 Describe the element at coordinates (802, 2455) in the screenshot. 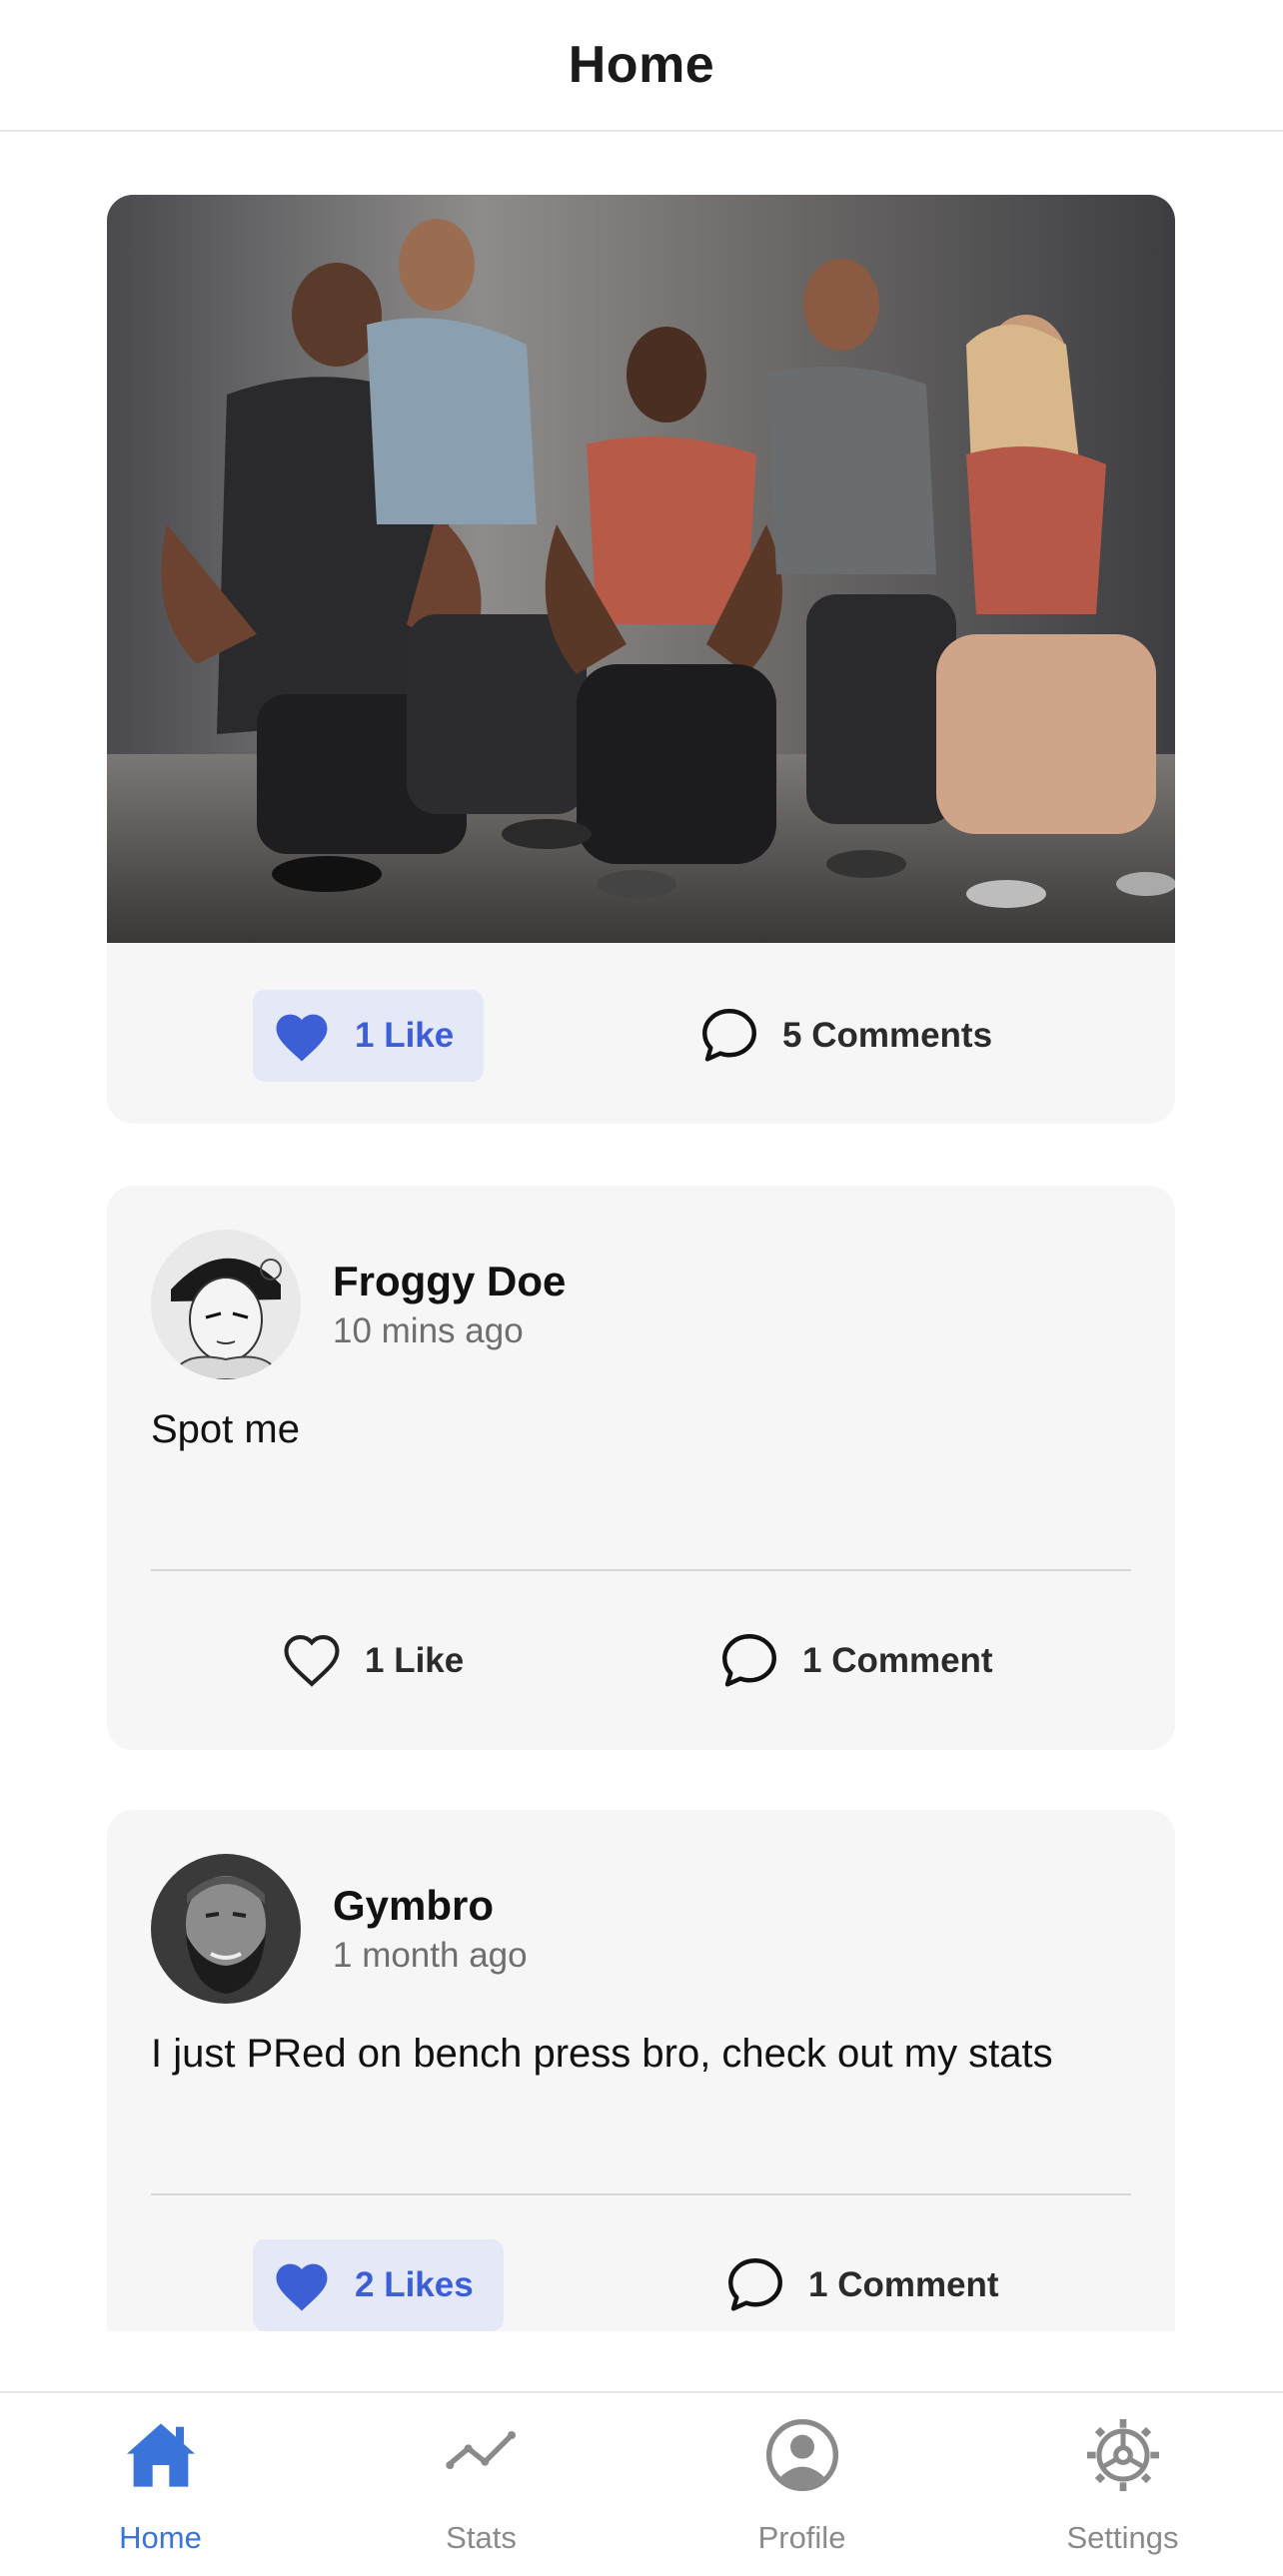

I see `user-circle-icon` at that location.